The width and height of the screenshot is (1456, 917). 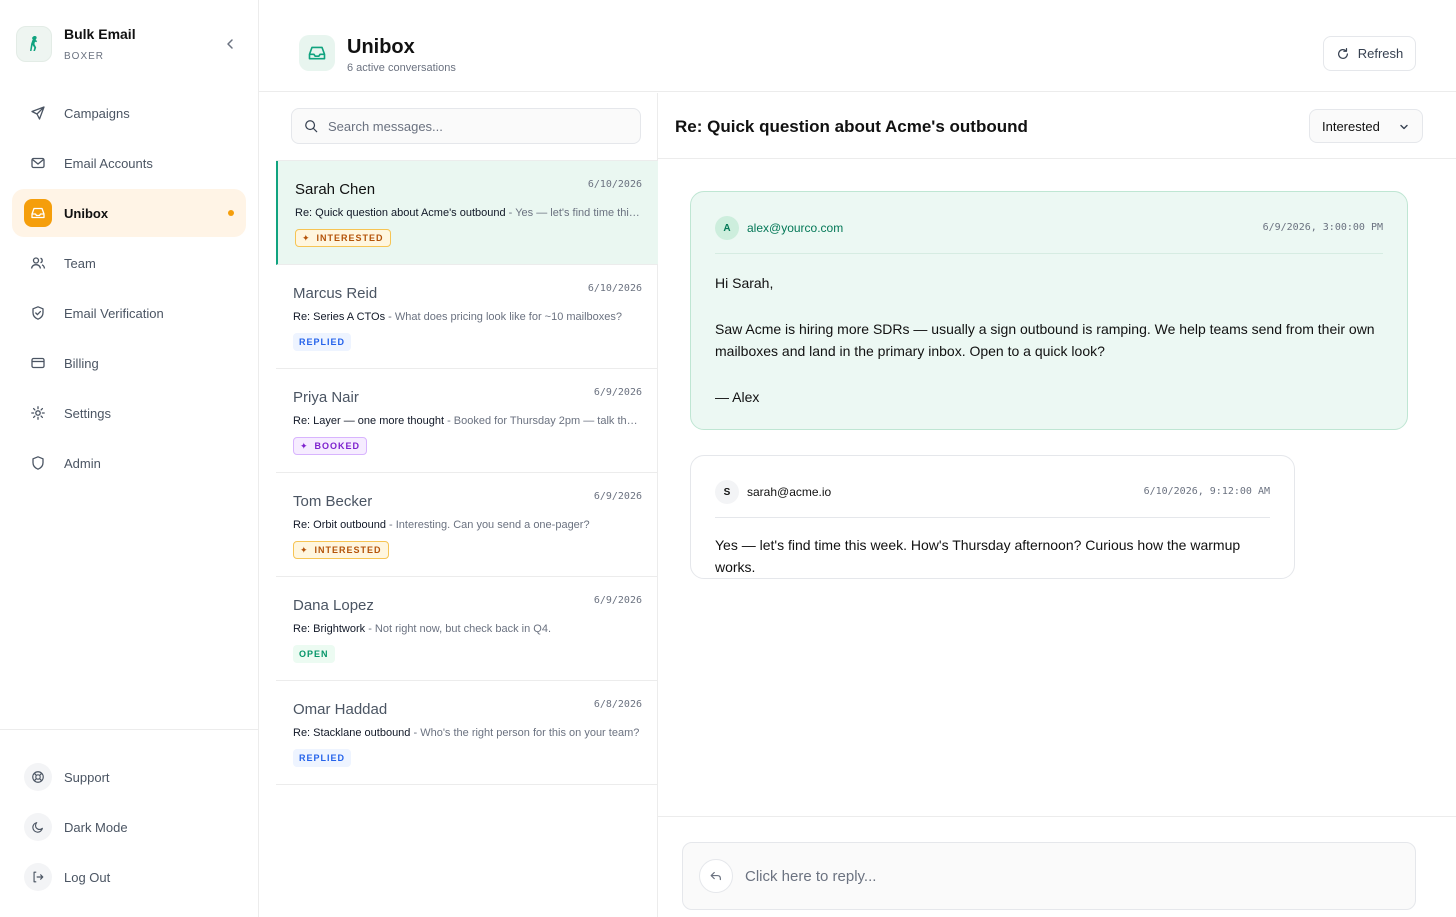 What do you see at coordinates (352, 733) in the screenshot?
I see `conversation-subject: Re: Stacklane outbound` at bounding box center [352, 733].